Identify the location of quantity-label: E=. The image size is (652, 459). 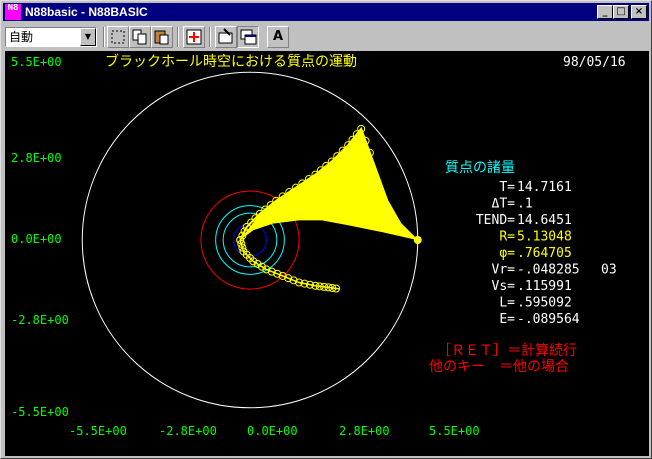
(507, 319).